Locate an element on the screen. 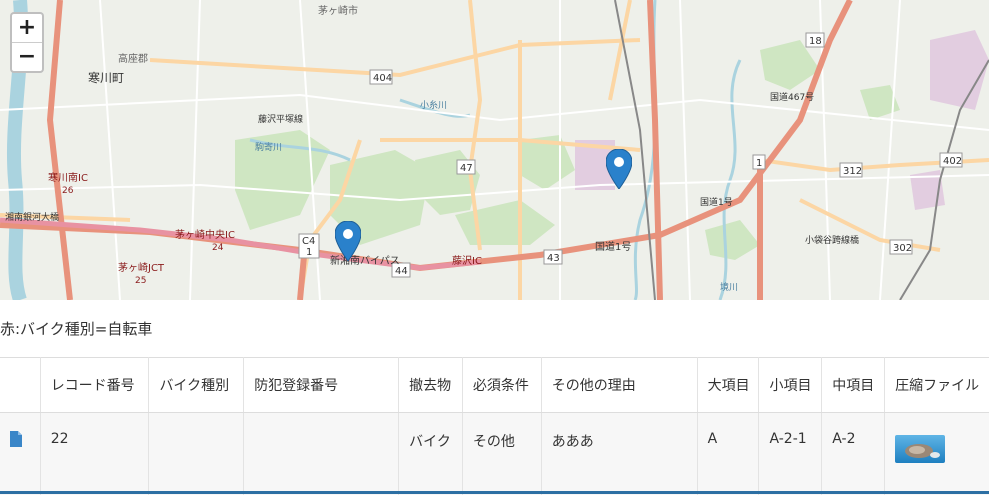 The height and width of the screenshot is (495, 989). svg-text: 藤沢IC is located at coordinates (467, 260).